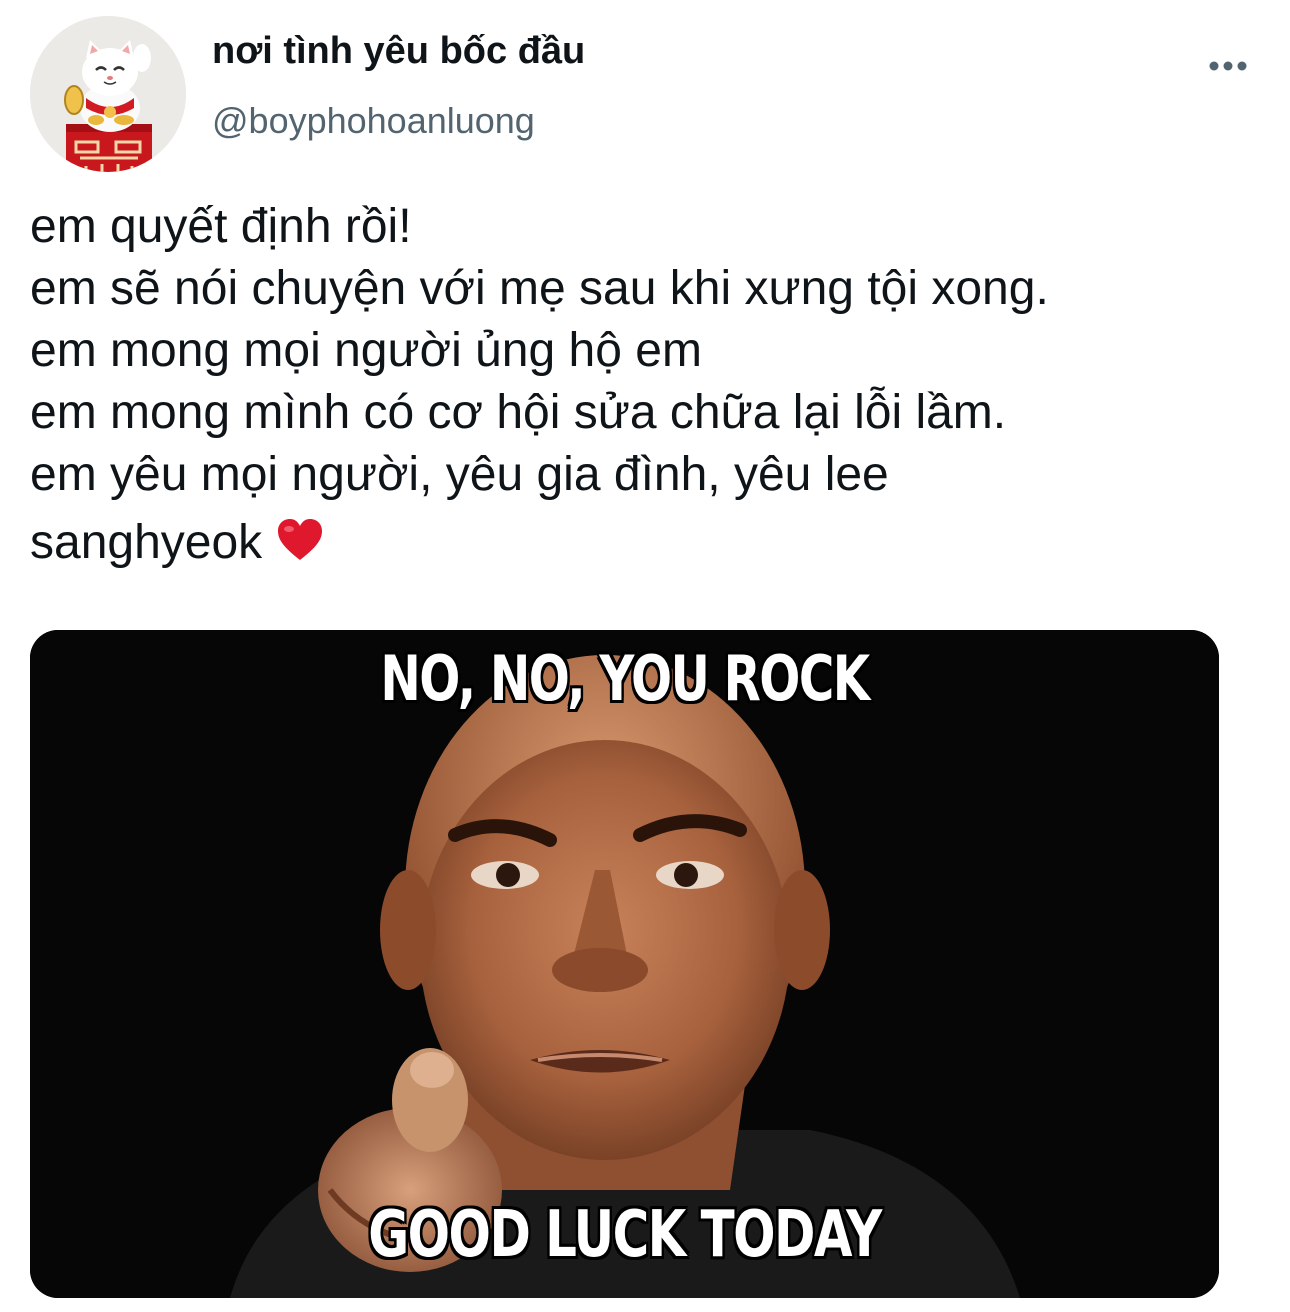 The image size is (1290, 1312). Describe the element at coordinates (146, 542) in the screenshot. I see `tweet-line: sanghyeok` at that location.